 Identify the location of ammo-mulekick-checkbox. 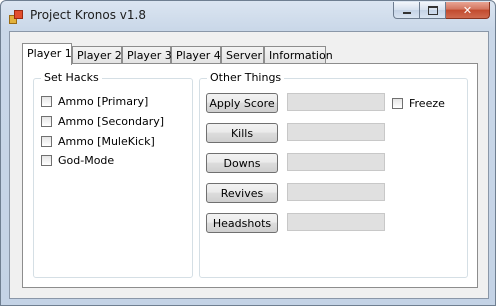
(46, 141).